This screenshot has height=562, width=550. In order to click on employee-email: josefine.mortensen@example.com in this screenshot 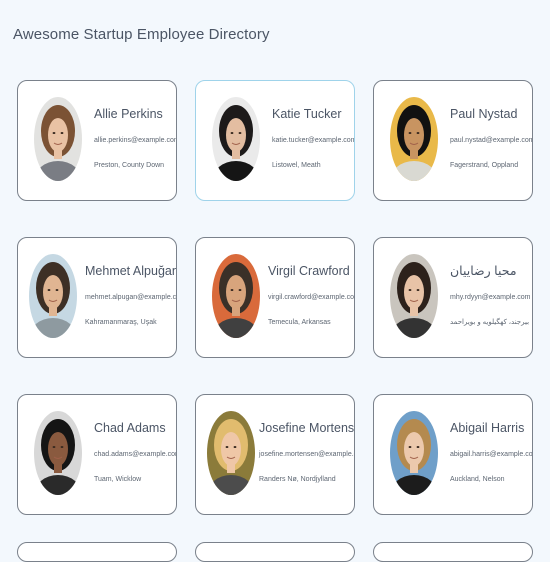, I will do `click(306, 454)`.